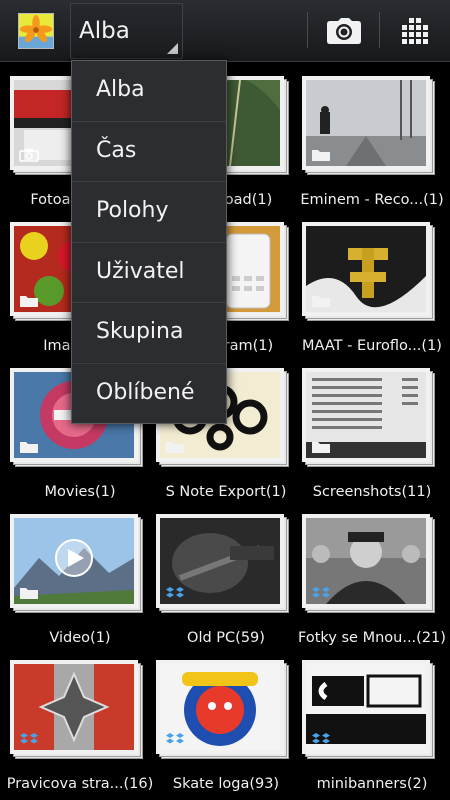 Image resolution: width=450 pixels, height=800 pixels. What do you see at coordinates (226, 784) in the screenshot?
I see `album-label: Skate loga(93)` at bounding box center [226, 784].